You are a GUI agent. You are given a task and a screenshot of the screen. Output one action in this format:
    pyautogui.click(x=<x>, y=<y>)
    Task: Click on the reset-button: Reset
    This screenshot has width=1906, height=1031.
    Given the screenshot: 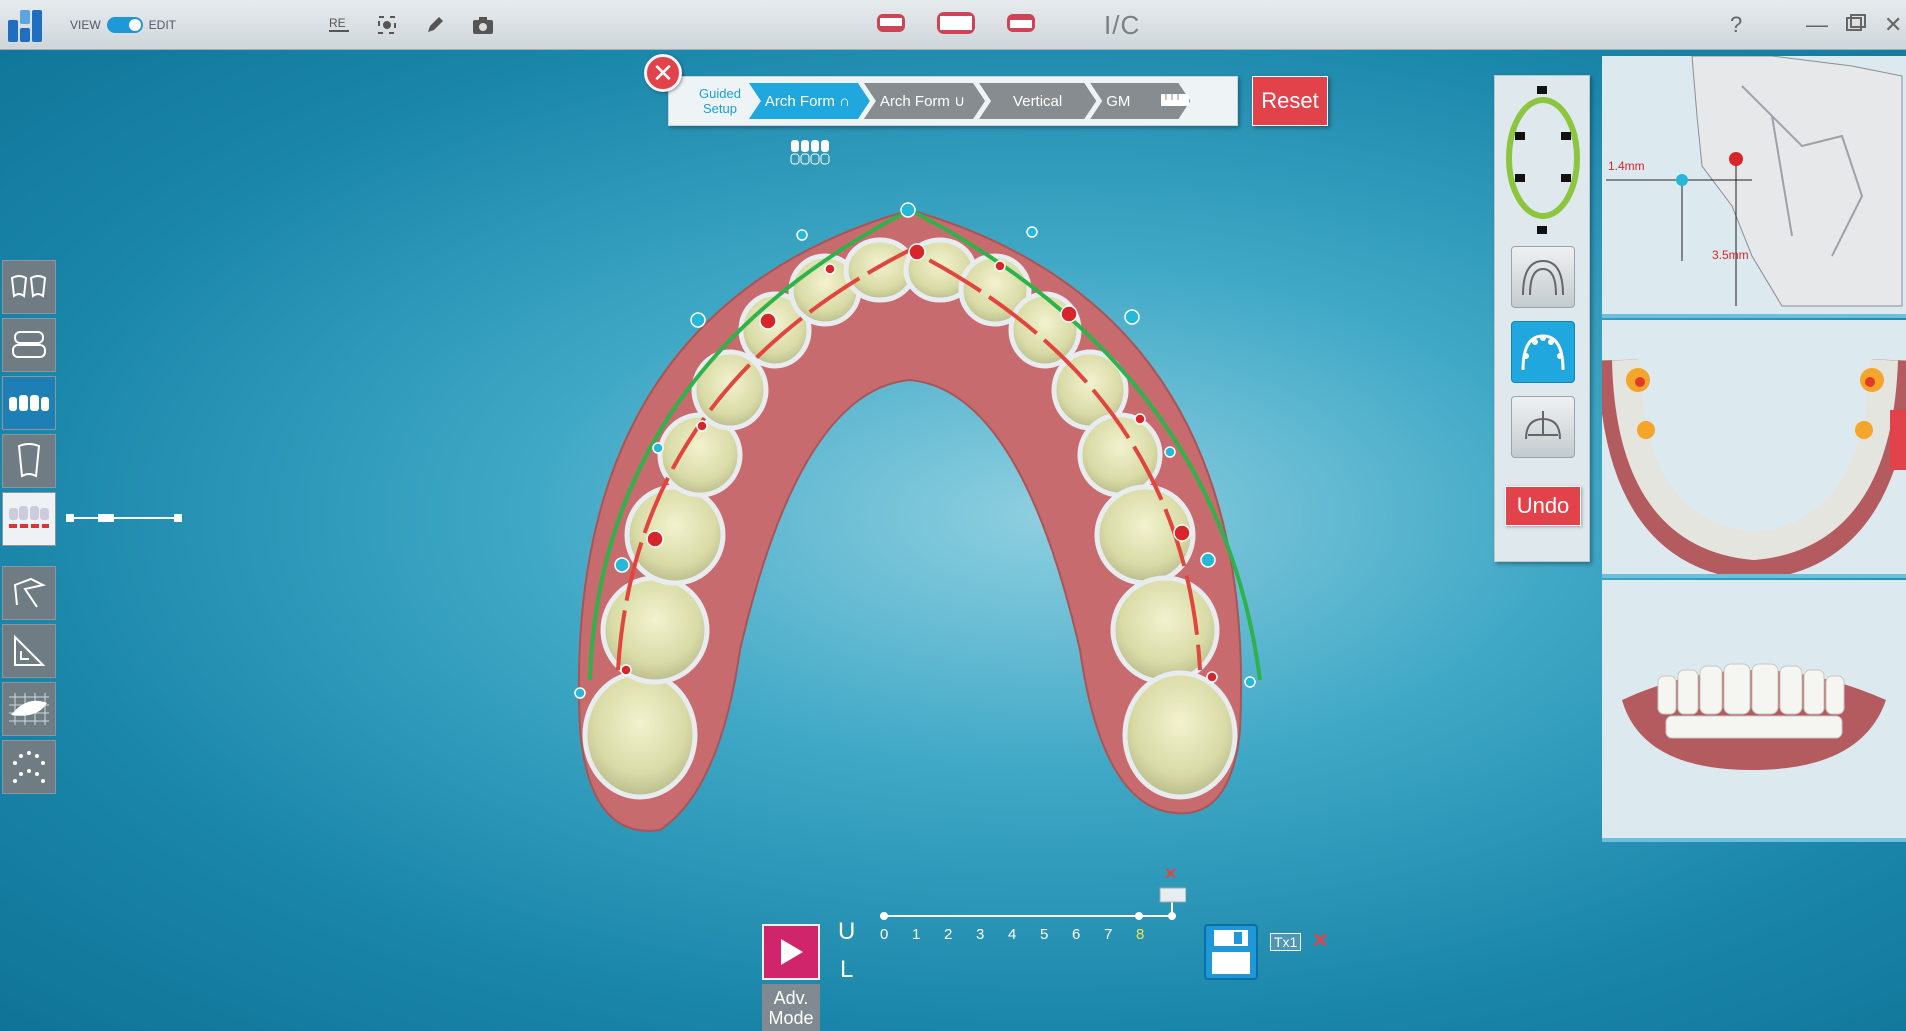 What is the action you would take?
    pyautogui.click(x=1290, y=101)
    